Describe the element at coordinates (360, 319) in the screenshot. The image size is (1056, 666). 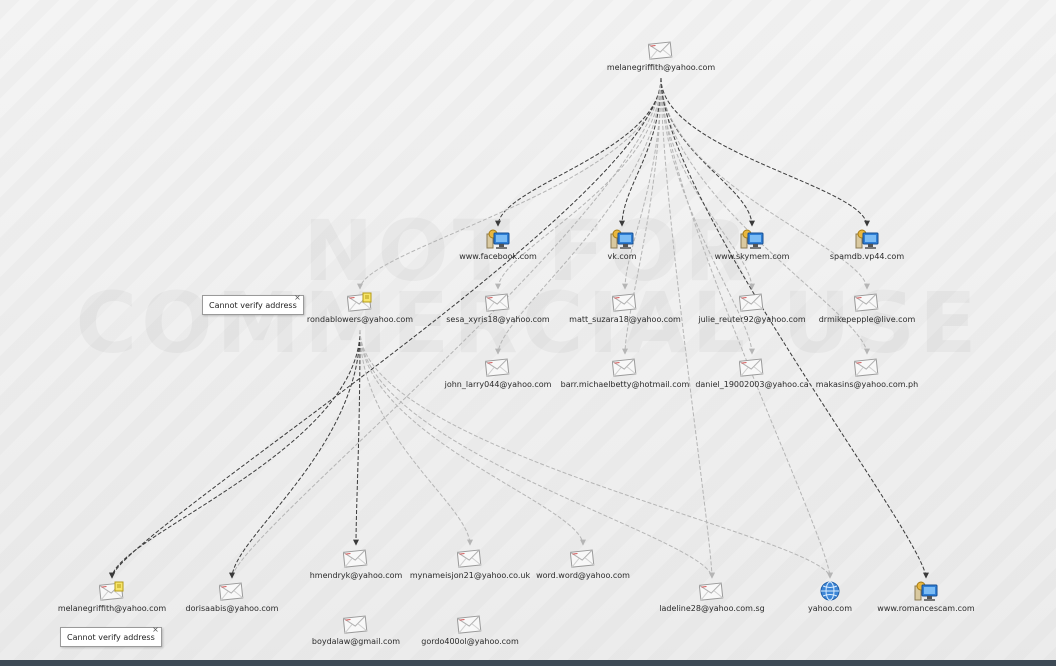
I see `node-label: rondablowers@yahoo.com` at that location.